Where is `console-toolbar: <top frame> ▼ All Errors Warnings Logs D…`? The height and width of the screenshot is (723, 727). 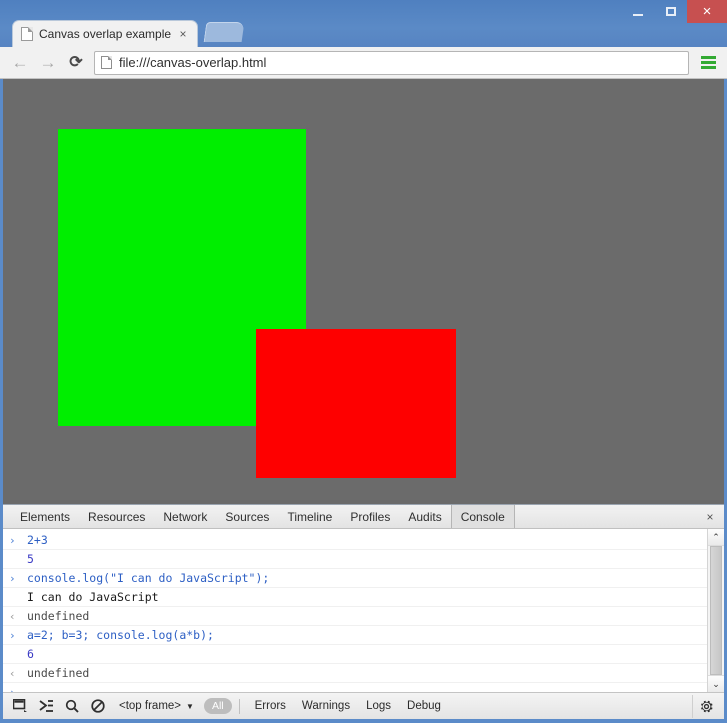 console-toolbar: <top frame> ▼ All Errors Warnings Logs D… is located at coordinates (363, 705).